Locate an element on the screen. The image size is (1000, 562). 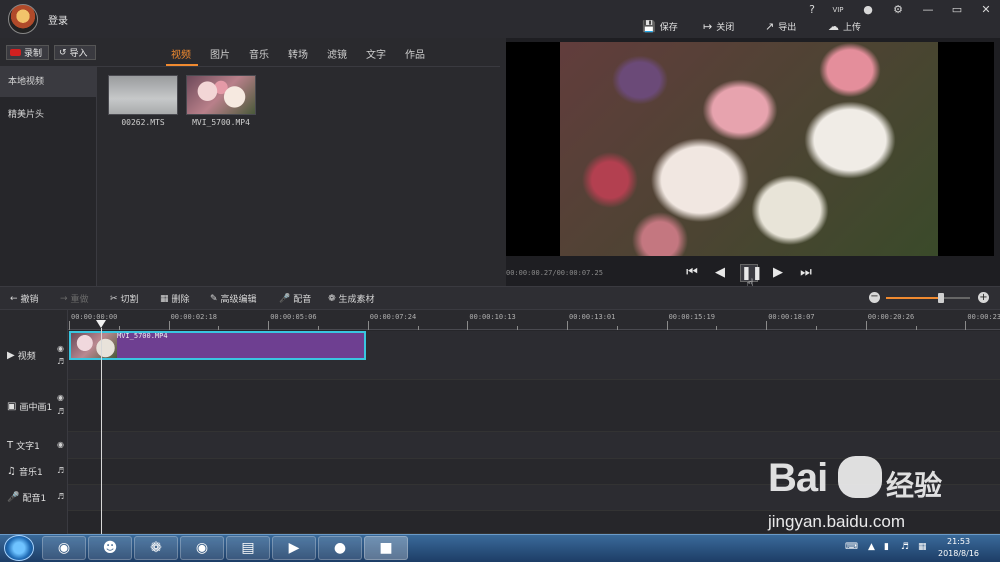
ruler-tick-label: 00:00:23: is located at coordinates (983, 317).